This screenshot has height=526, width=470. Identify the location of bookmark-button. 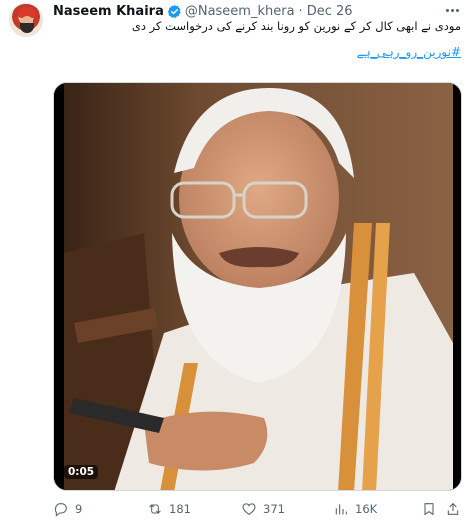
(429, 509).